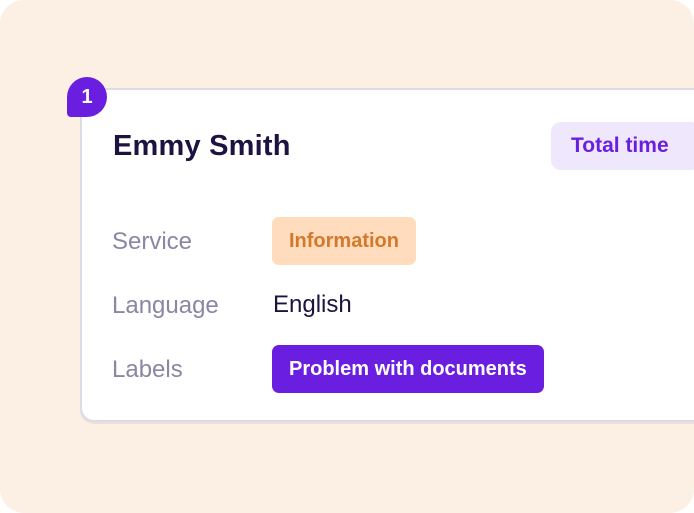 This screenshot has width=694, height=513. What do you see at coordinates (408, 369) in the screenshot?
I see `label-tag-problem-with-documents: Problem with documents` at bounding box center [408, 369].